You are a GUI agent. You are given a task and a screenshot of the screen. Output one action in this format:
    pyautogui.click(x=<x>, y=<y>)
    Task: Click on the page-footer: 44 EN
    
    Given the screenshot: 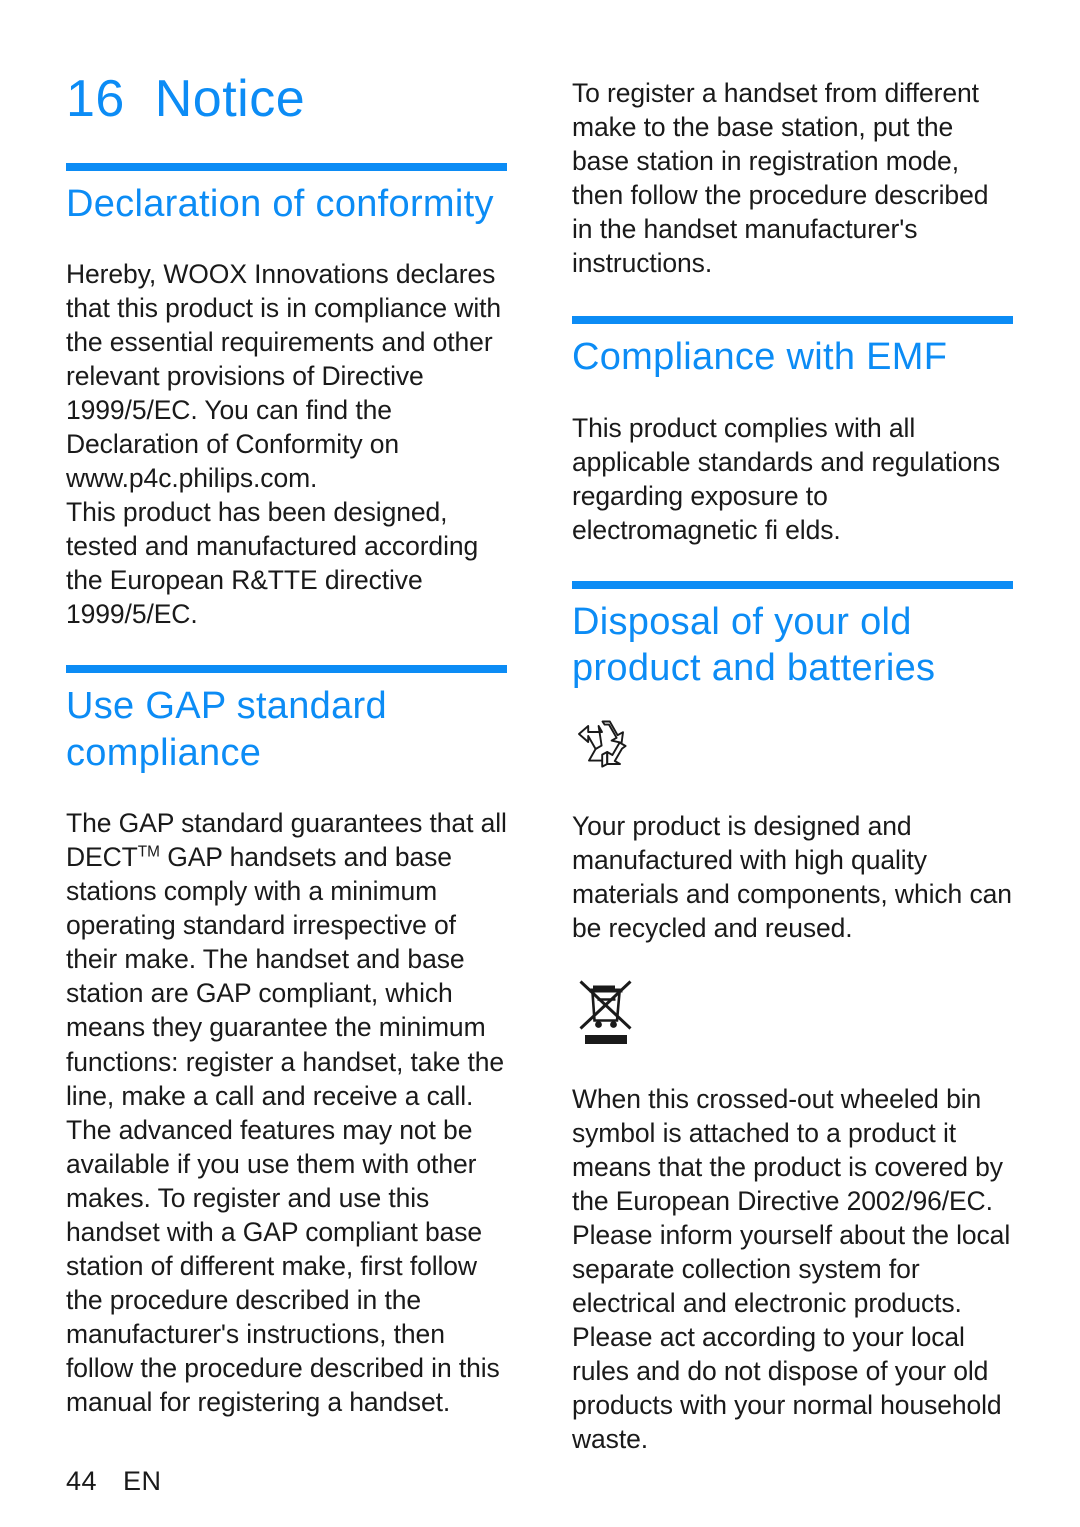 What is the action you would take?
    pyautogui.click(x=114, y=1481)
    